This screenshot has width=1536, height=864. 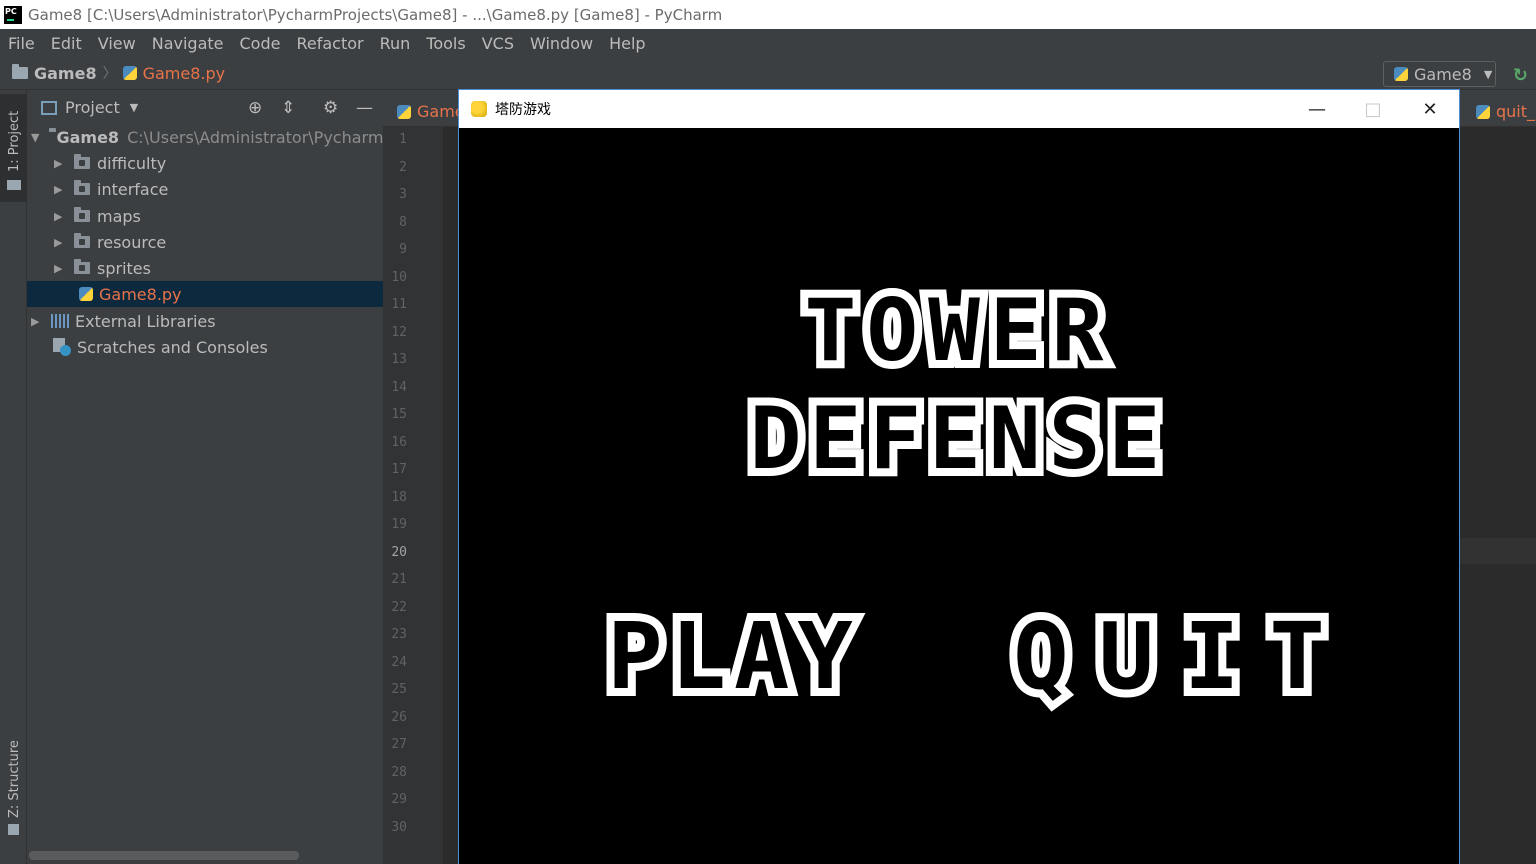 I want to click on left-tool-strip: 1: Project Z: Structure, so click(x=13, y=477).